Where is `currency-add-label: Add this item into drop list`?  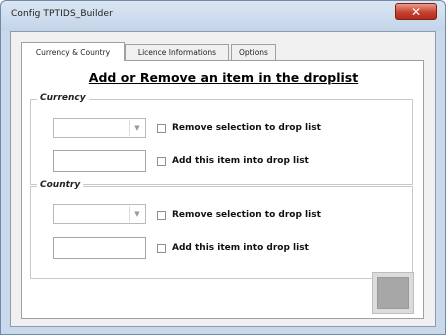 currency-add-label: Add this item into drop list is located at coordinates (240, 161).